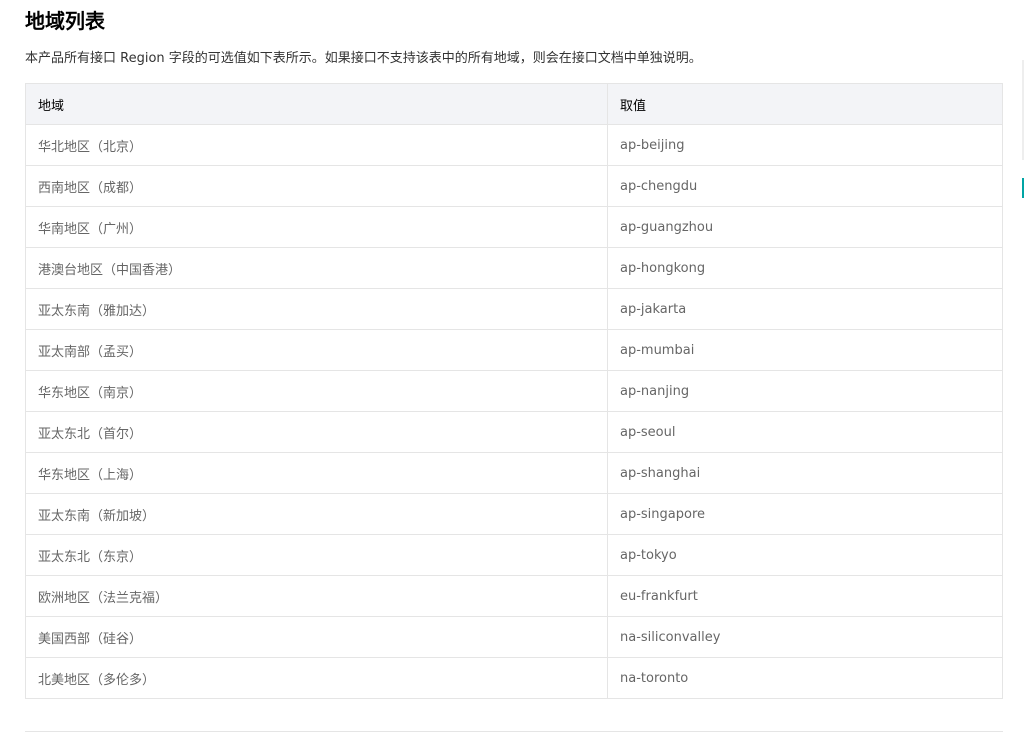  I want to click on region-value-cell: ap-nanjing, so click(805, 391).